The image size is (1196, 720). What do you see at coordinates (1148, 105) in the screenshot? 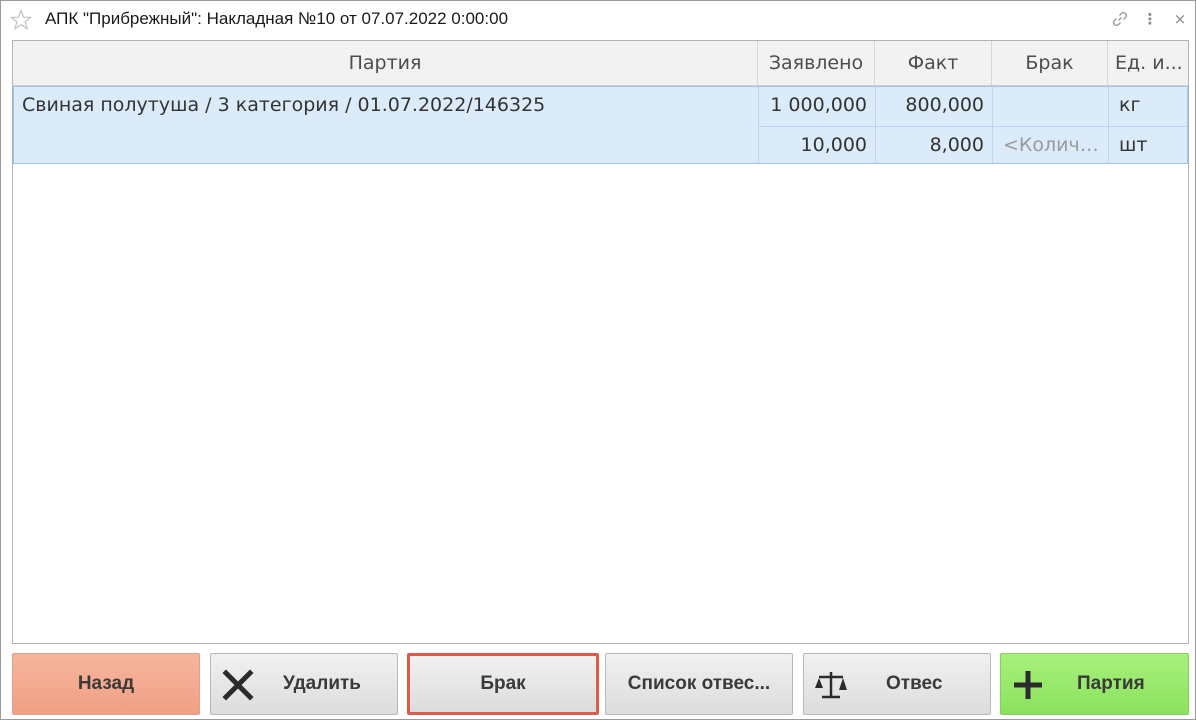
I see `unit-cell: кг` at bounding box center [1148, 105].